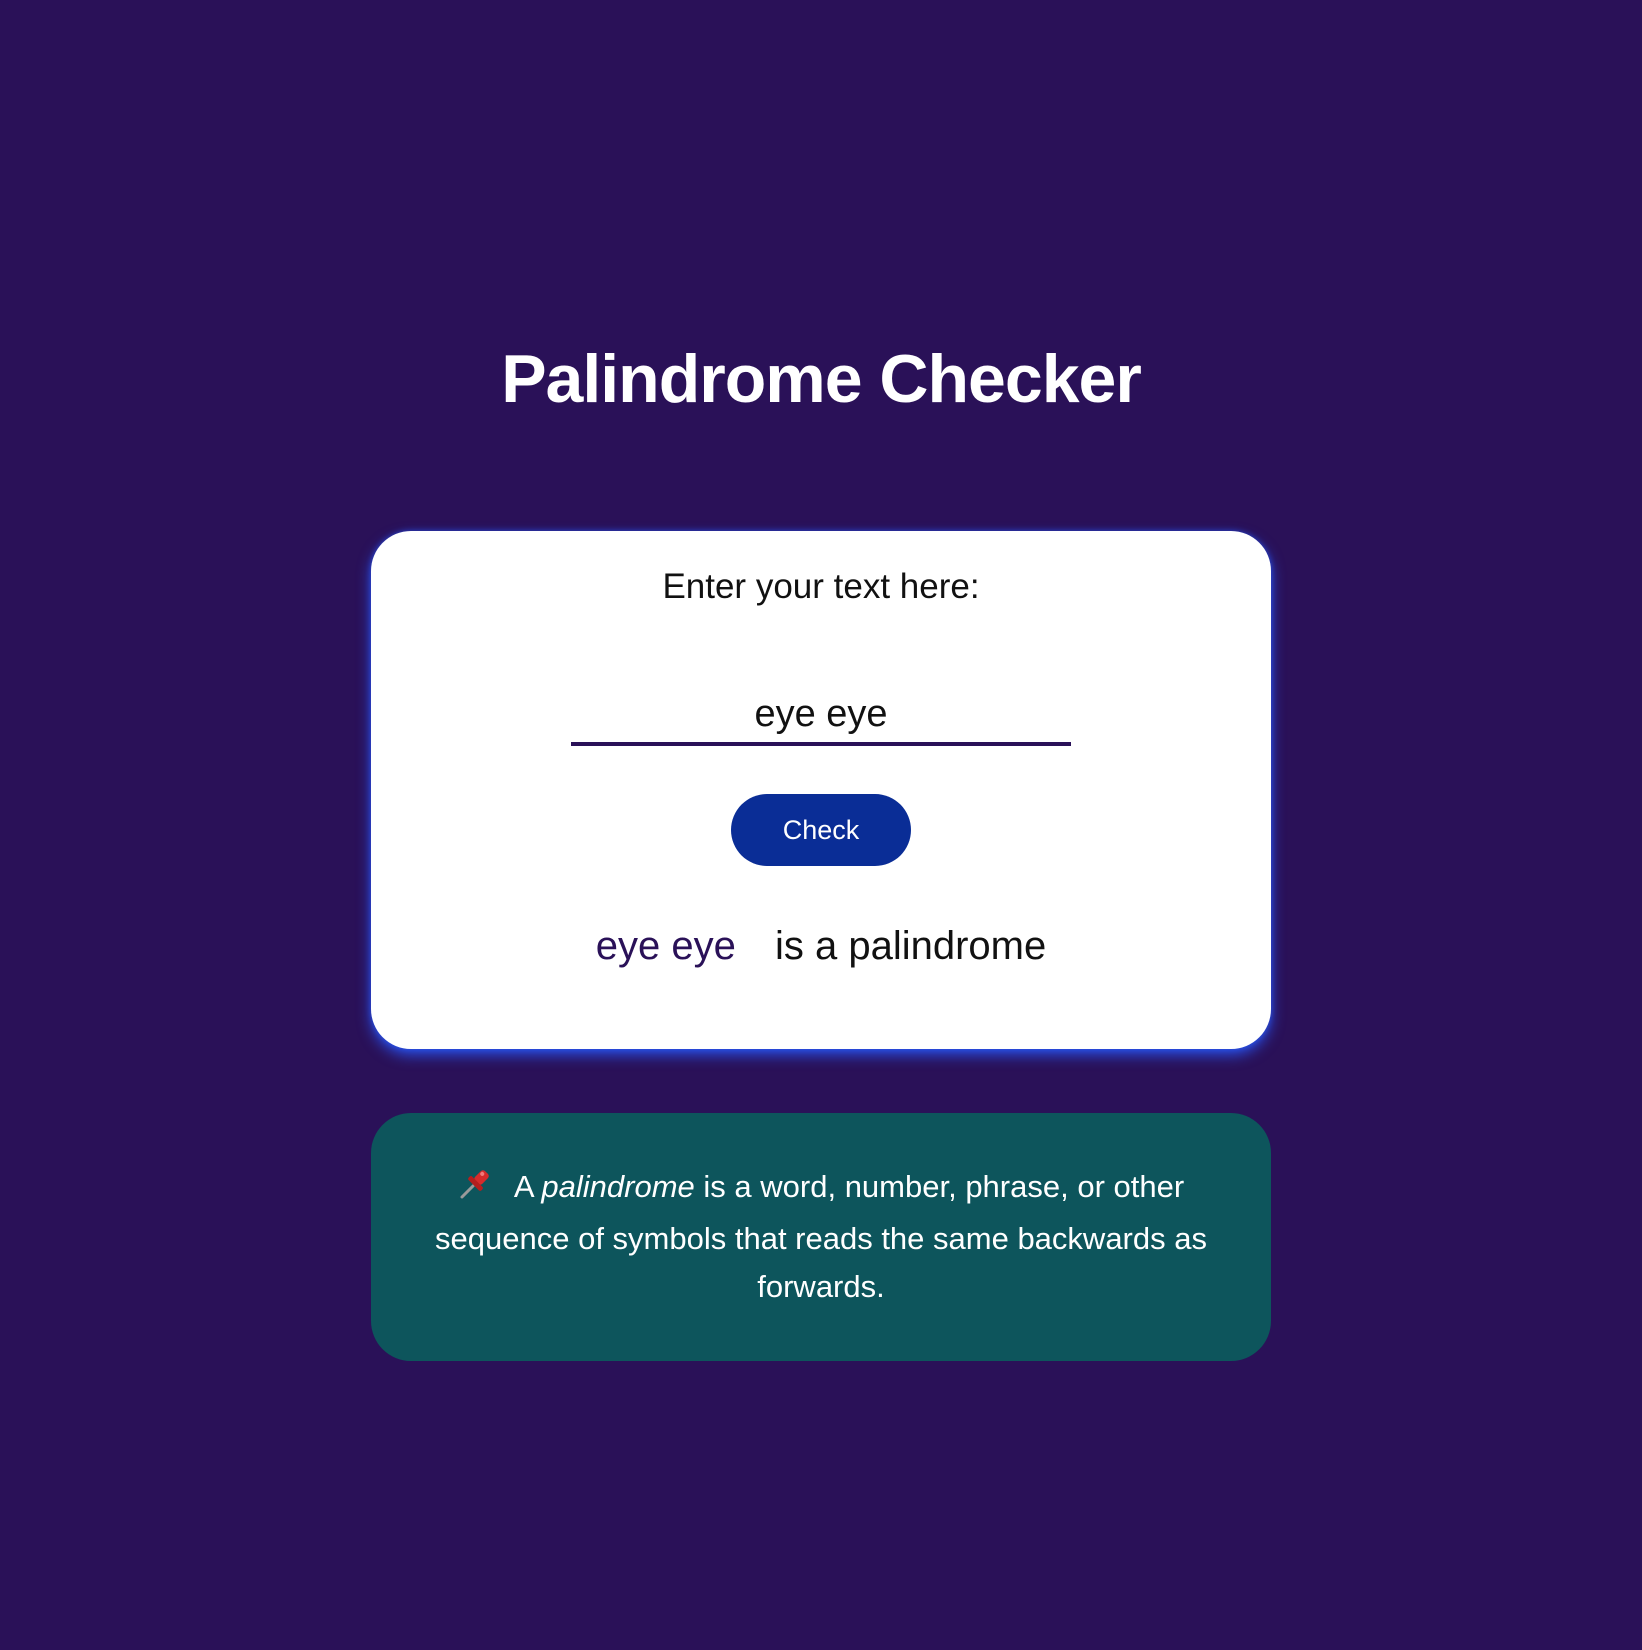 Image resolution: width=1642 pixels, height=1650 pixels. What do you see at coordinates (665, 946) in the screenshot?
I see `result-input-text: eye eye` at bounding box center [665, 946].